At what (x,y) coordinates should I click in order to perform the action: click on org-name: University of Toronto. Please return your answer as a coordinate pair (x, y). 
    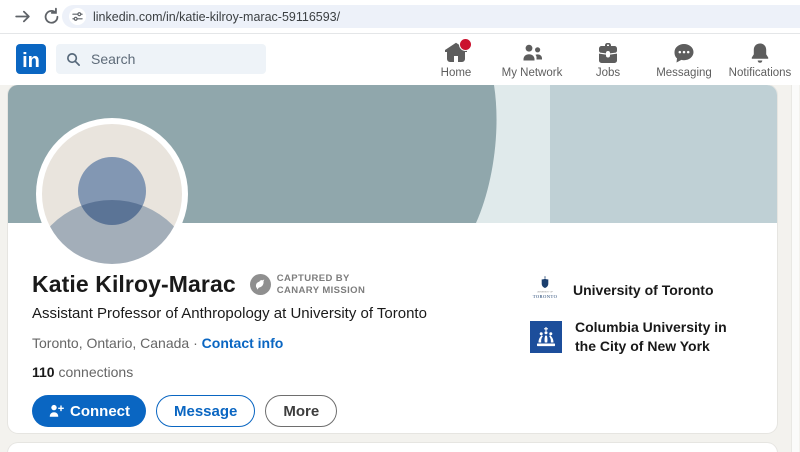
    Looking at the image, I should click on (643, 289).